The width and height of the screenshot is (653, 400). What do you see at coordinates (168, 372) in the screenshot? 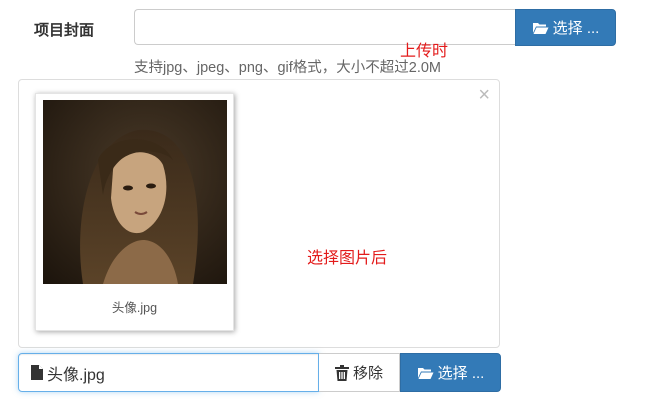
I see `selected-file-field: 头像.jpg` at bounding box center [168, 372].